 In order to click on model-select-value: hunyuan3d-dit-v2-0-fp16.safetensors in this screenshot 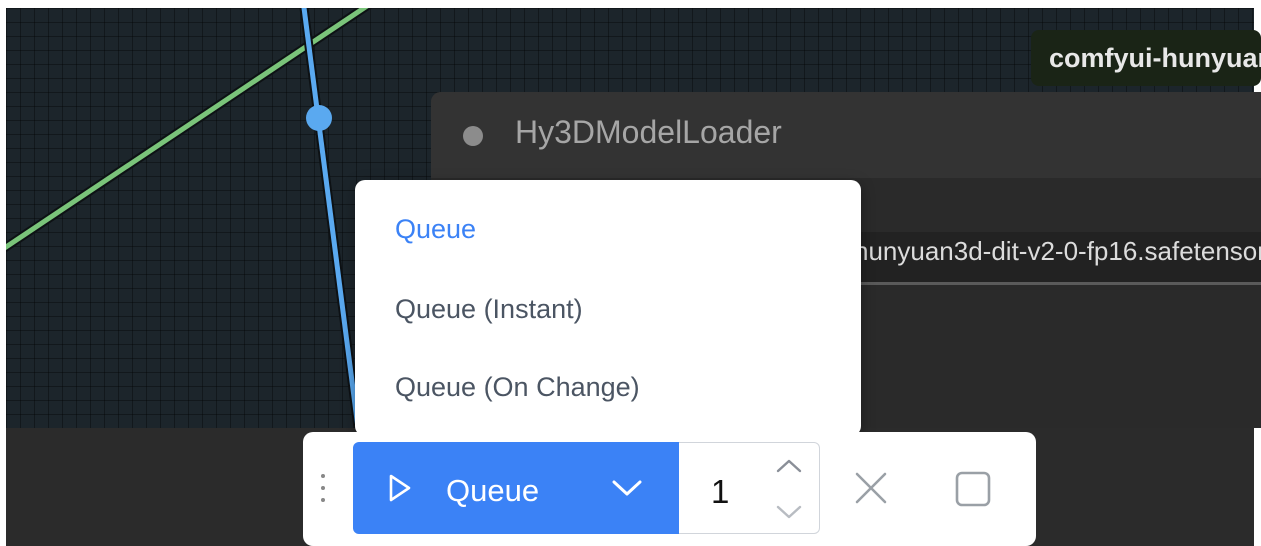, I will do `click(1057, 251)`.